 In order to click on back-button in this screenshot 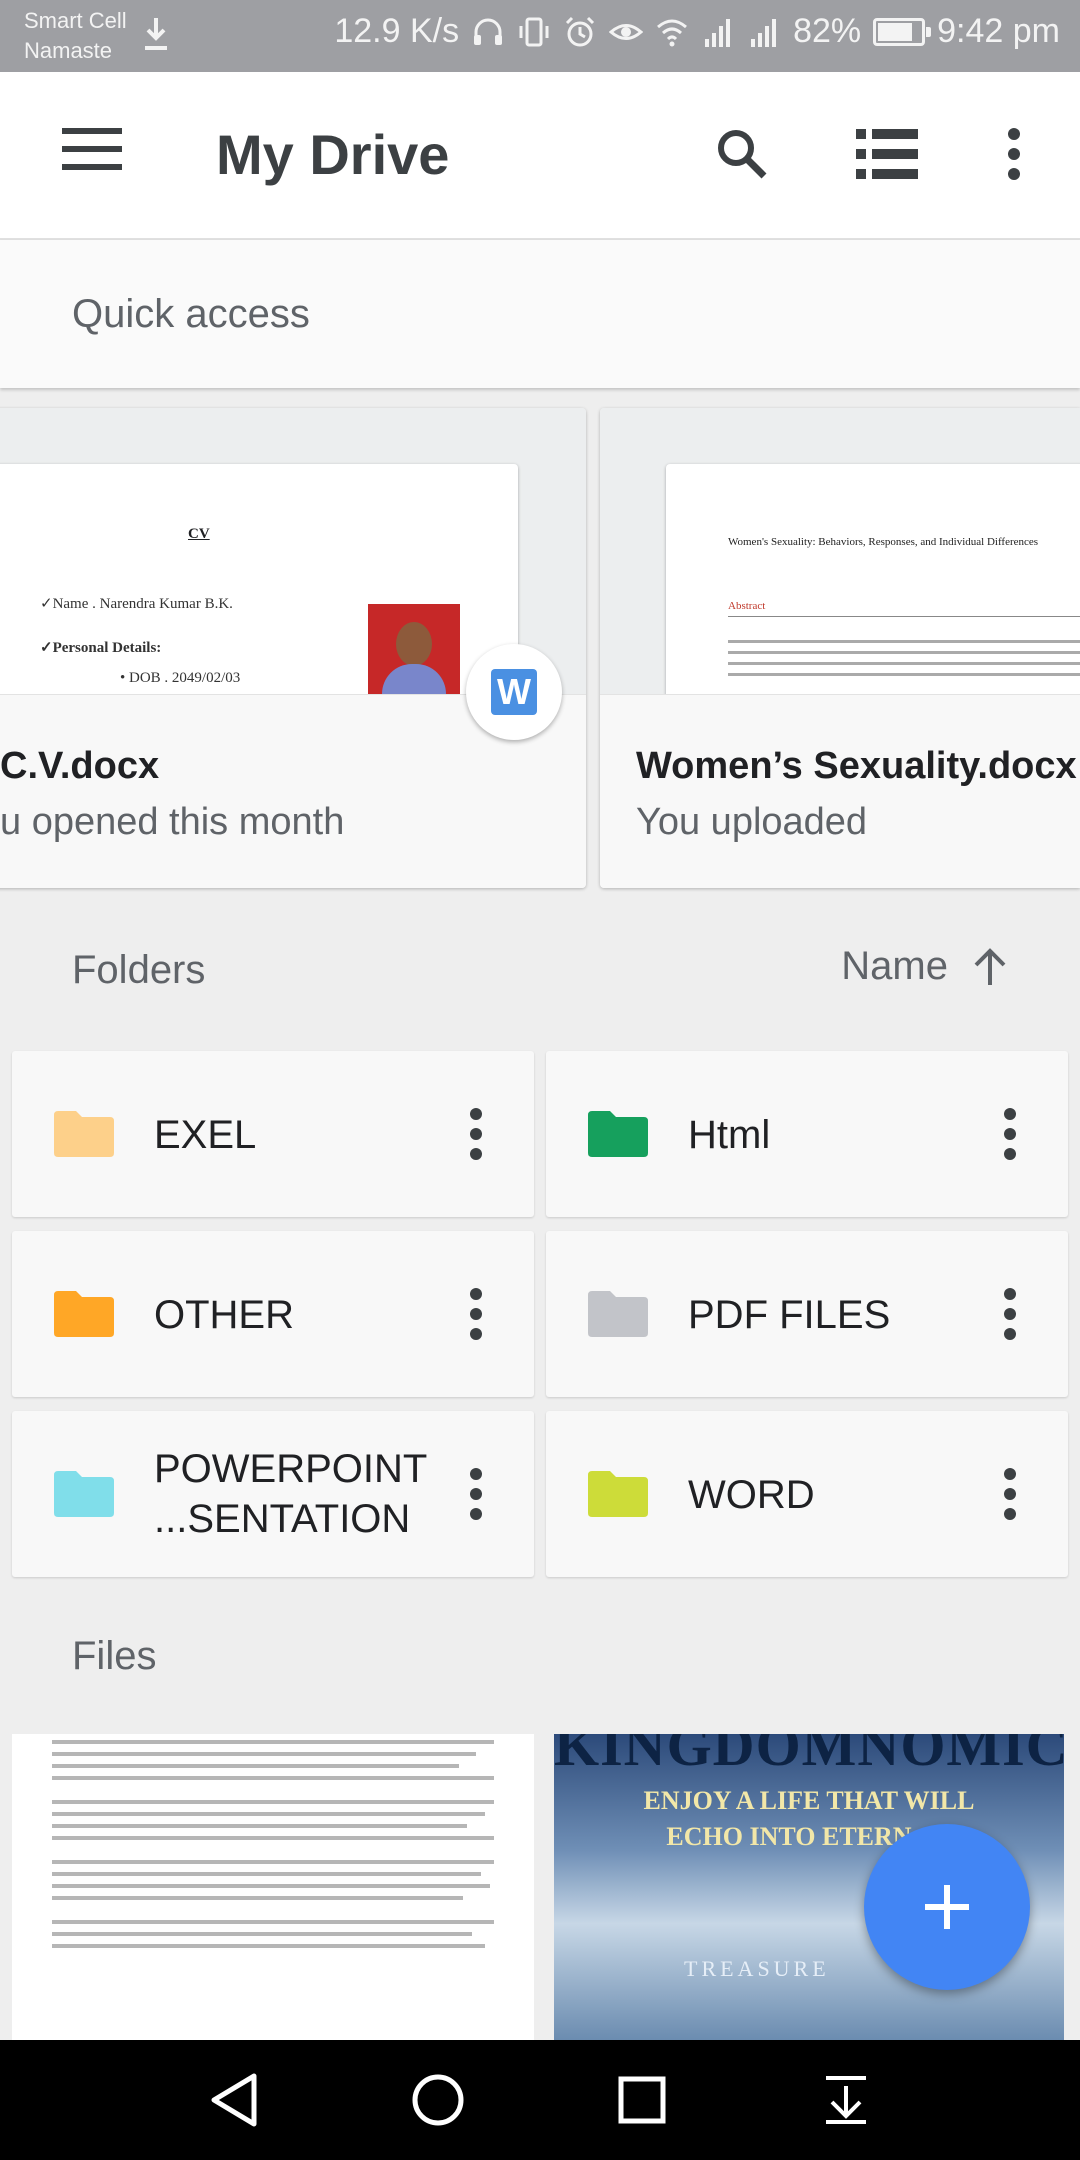, I will do `click(234, 2100)`.